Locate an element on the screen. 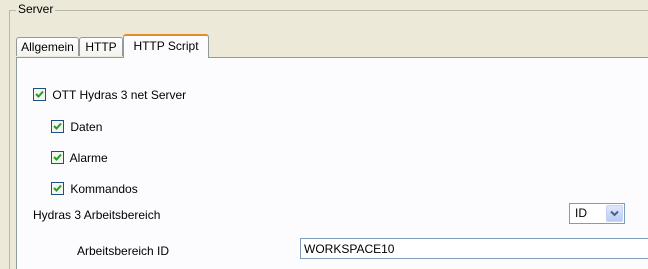 Image resolution: width=648 pixels, height=269 pixels. daten-checkbox is located at coordinates (57, 126).